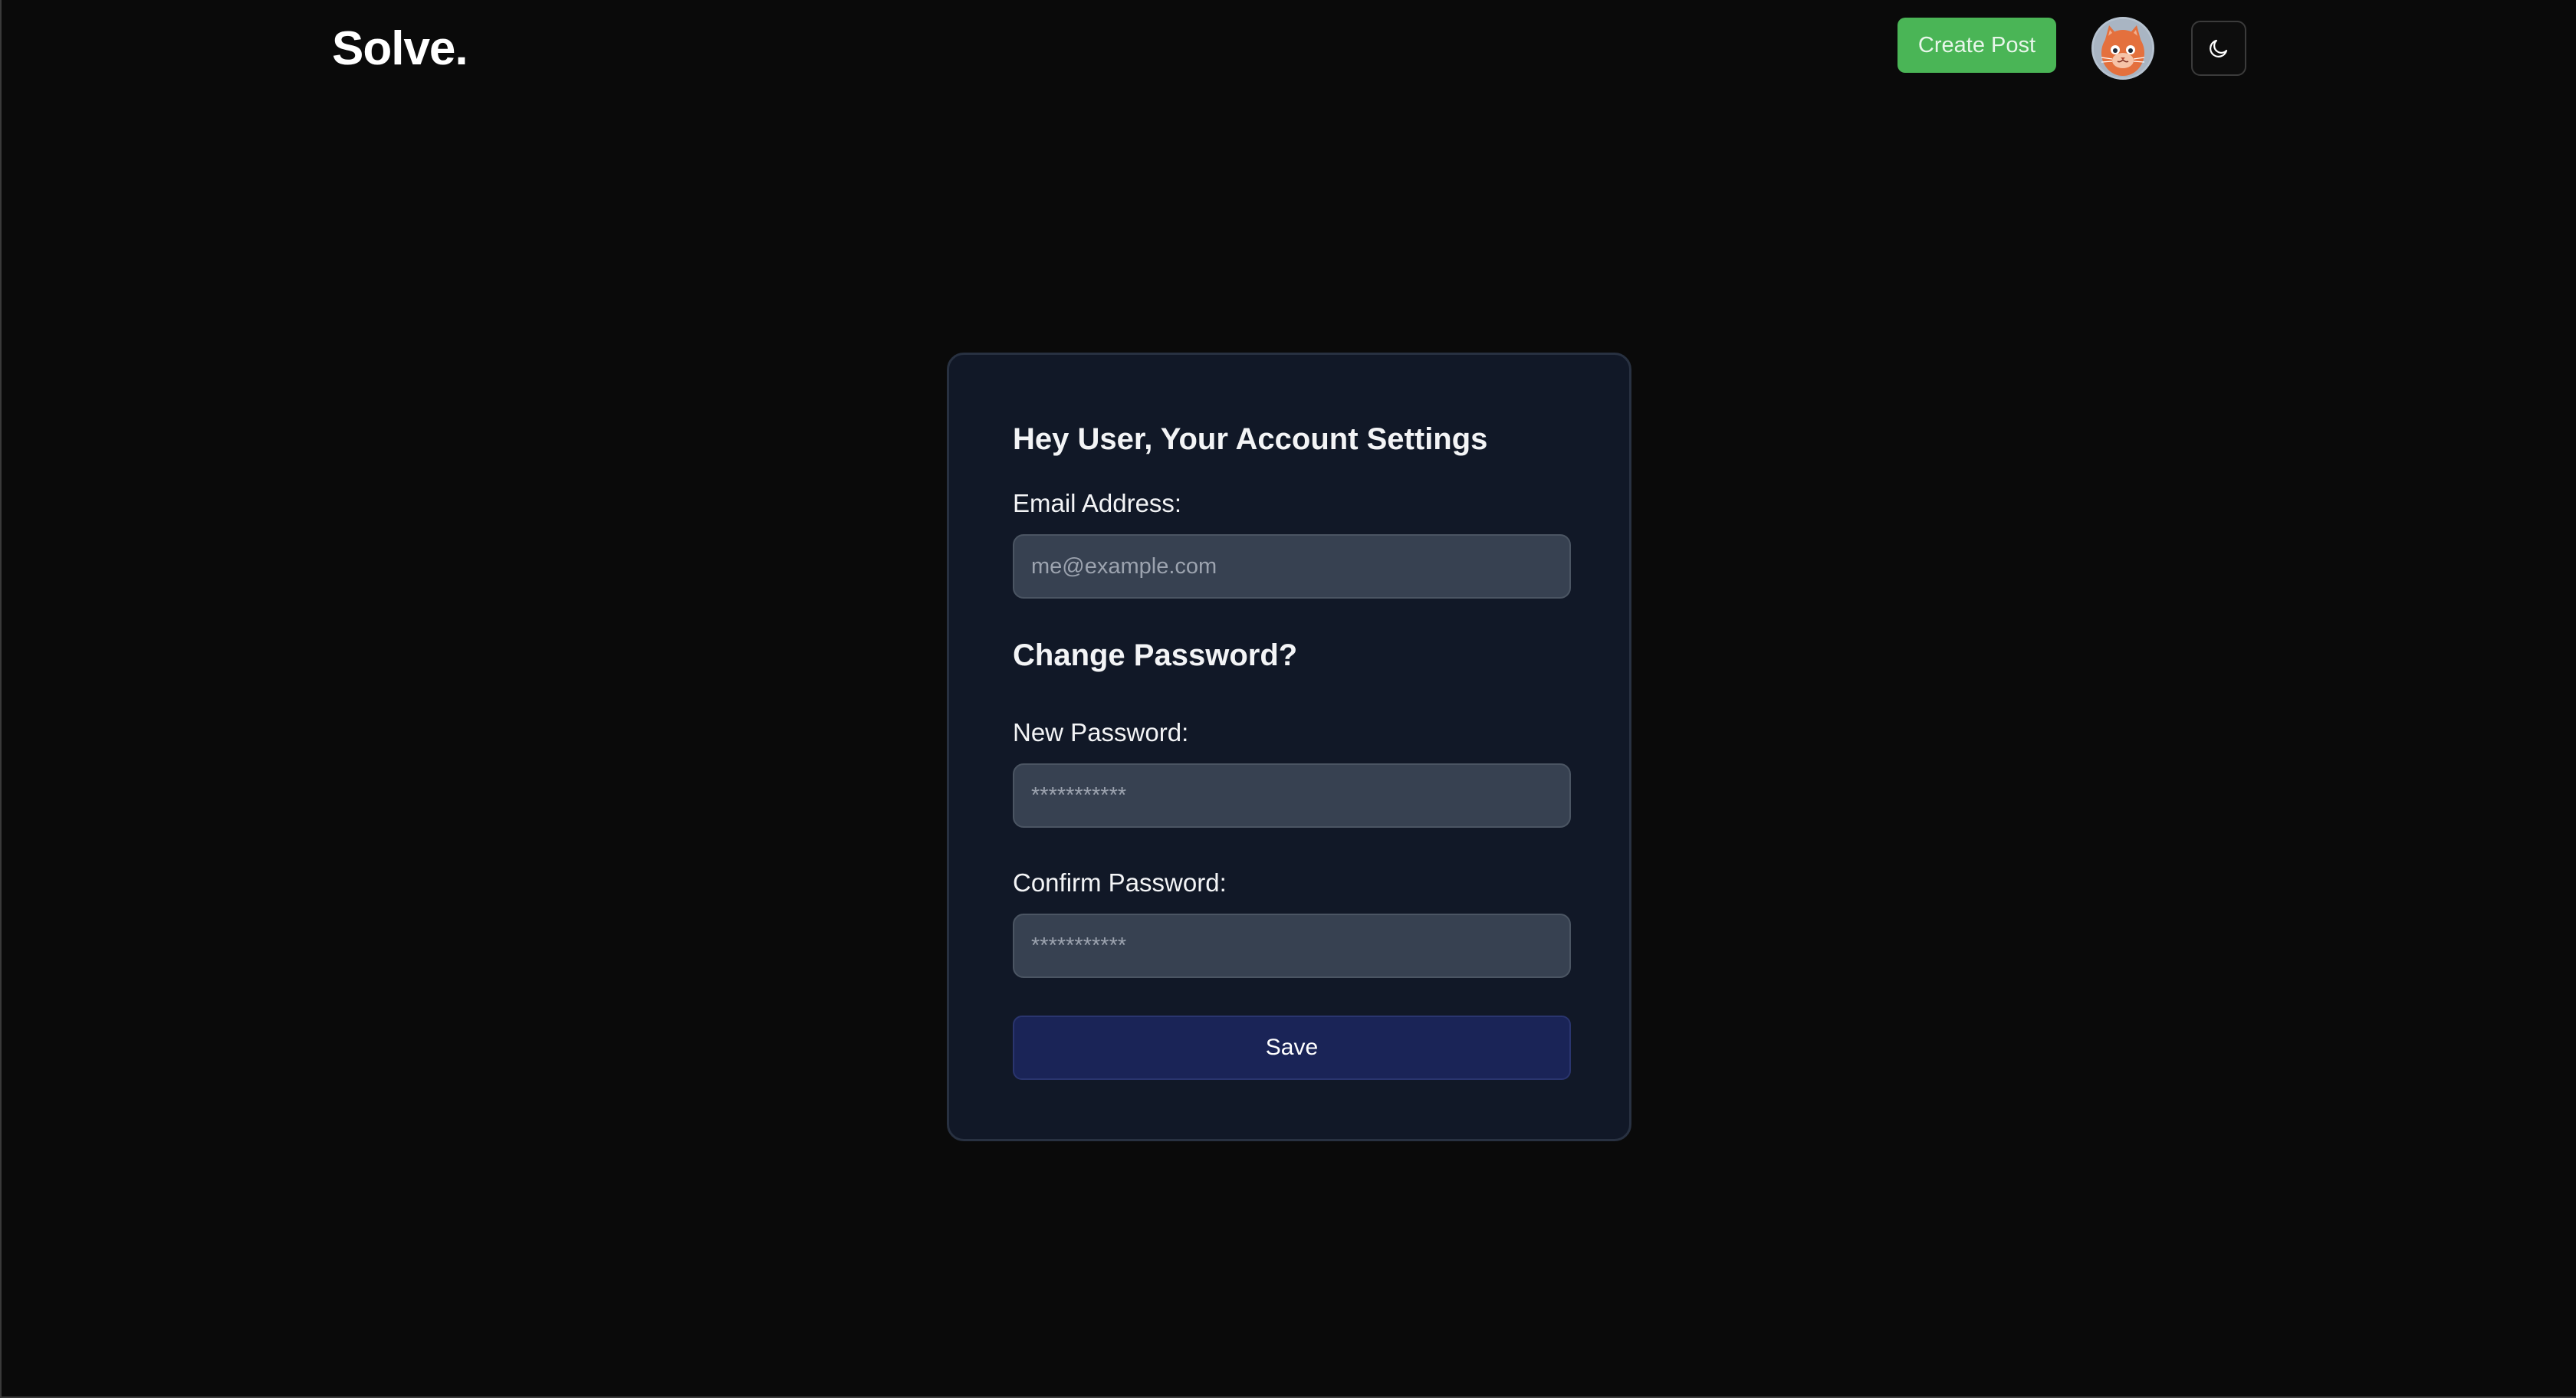 The width and height of the screenshot is (2576, 1398). I want to click on email-field, so click(1292, 566).